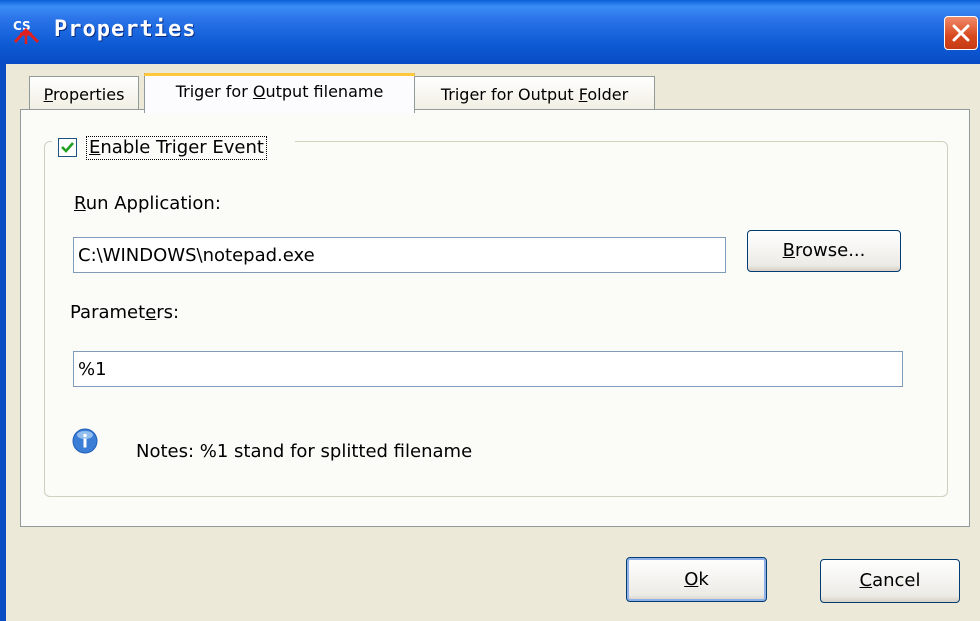  I want to click on close-icon, so click(961, 33).